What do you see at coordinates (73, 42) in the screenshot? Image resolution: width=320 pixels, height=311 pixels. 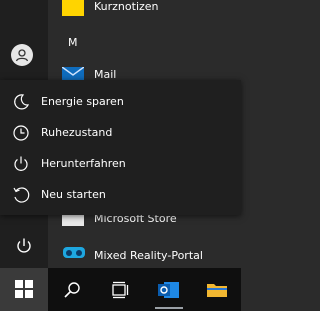 I see `section-letter: M` at bounding box center [73, 42].